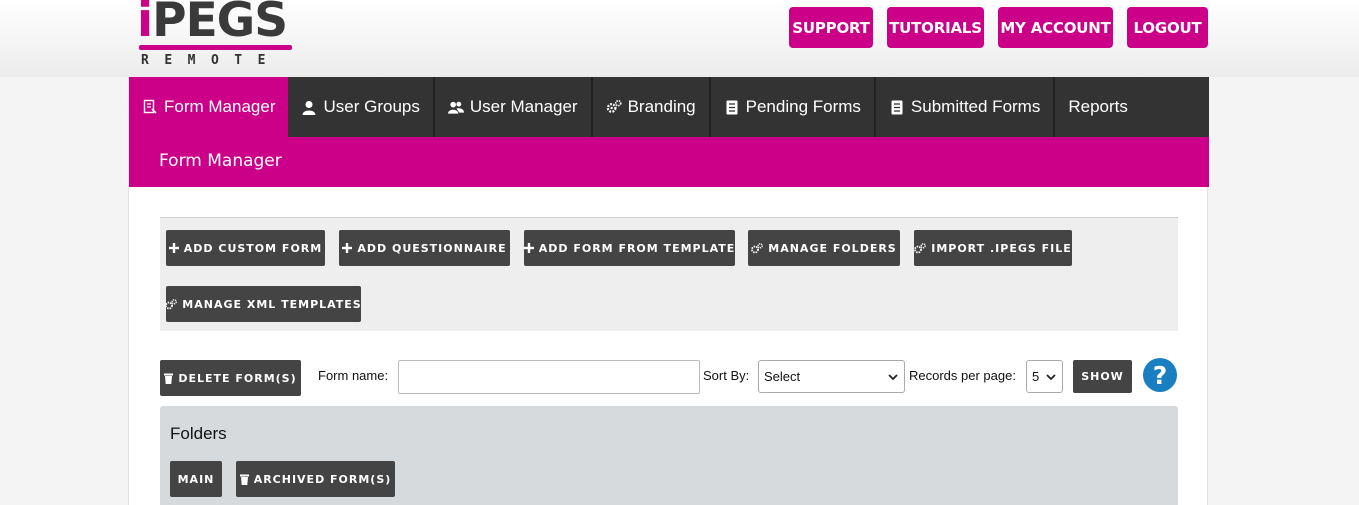 Image resolution: width=1359 pixels, height=505 pixels. I want to click on folder-main-button: MAIN, so click(196, 479).